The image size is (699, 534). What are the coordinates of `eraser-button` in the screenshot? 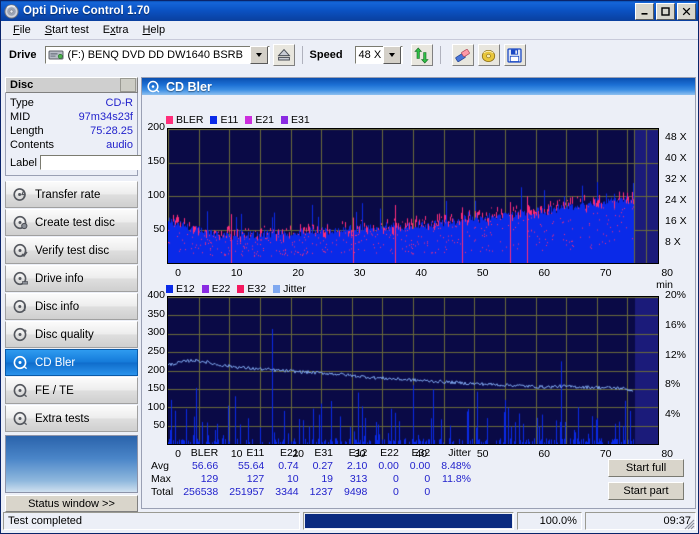 It's located at (462, 55).